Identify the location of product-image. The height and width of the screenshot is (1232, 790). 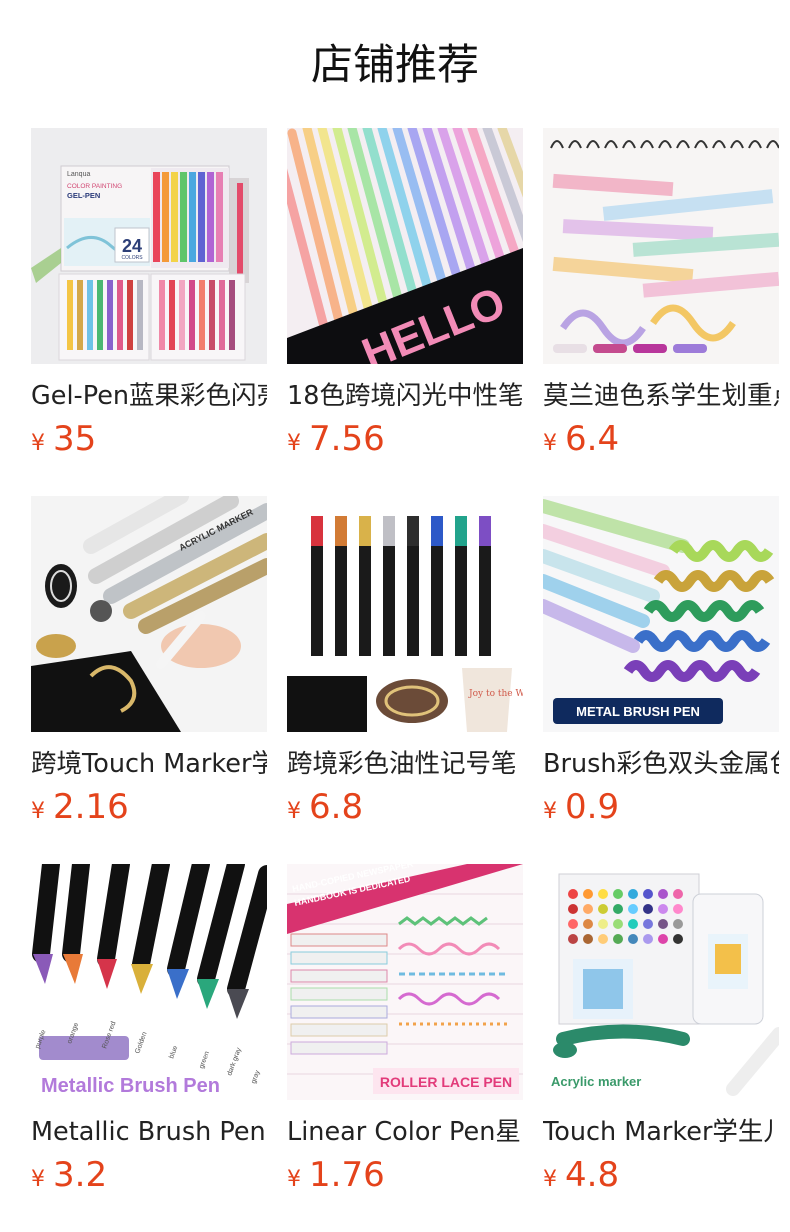
(661, 246).